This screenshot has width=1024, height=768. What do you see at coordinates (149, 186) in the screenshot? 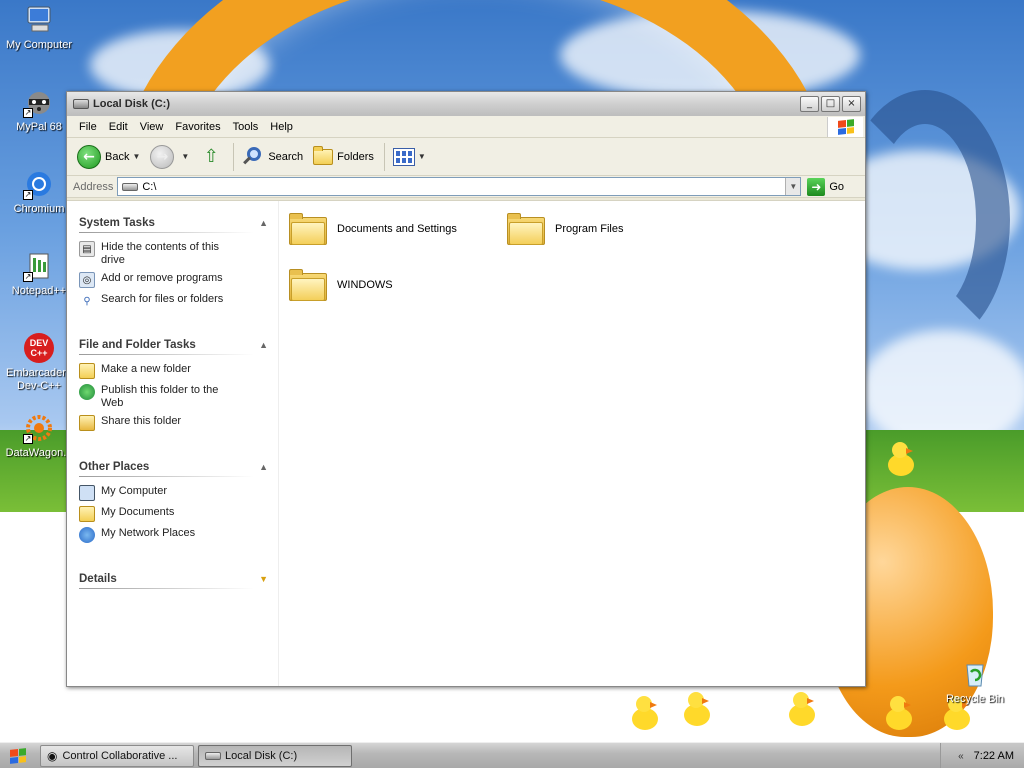
I see `address-value: C:\` at bounding box center [149, 186].